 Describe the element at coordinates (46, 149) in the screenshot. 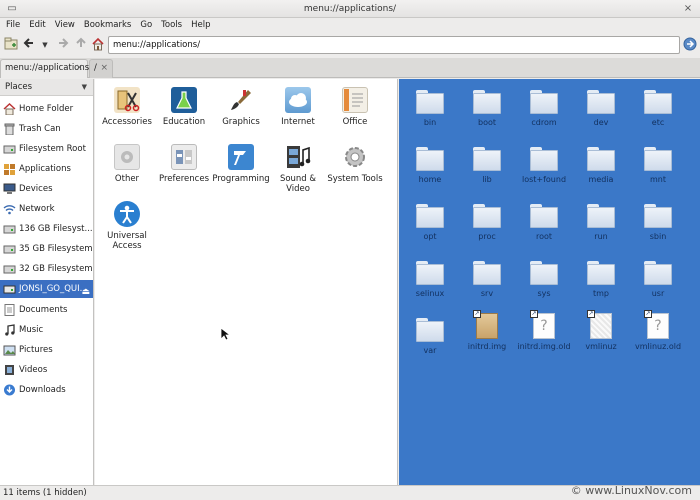

I see `sidebar-item-filesystem-root: Filesystem Root` at that location.